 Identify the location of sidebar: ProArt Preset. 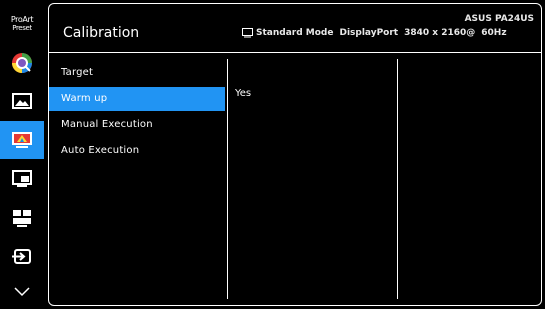
(22, 154).